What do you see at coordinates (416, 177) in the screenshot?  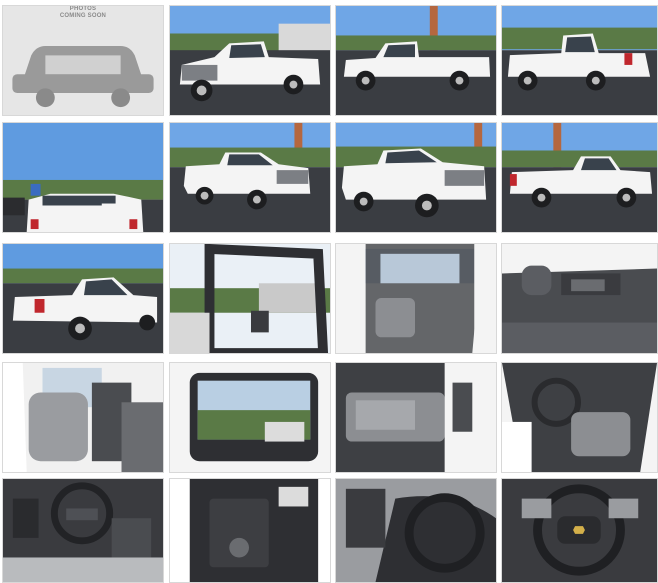 I see `truck-photo-front-right-close` at bounding box center [416, 177].